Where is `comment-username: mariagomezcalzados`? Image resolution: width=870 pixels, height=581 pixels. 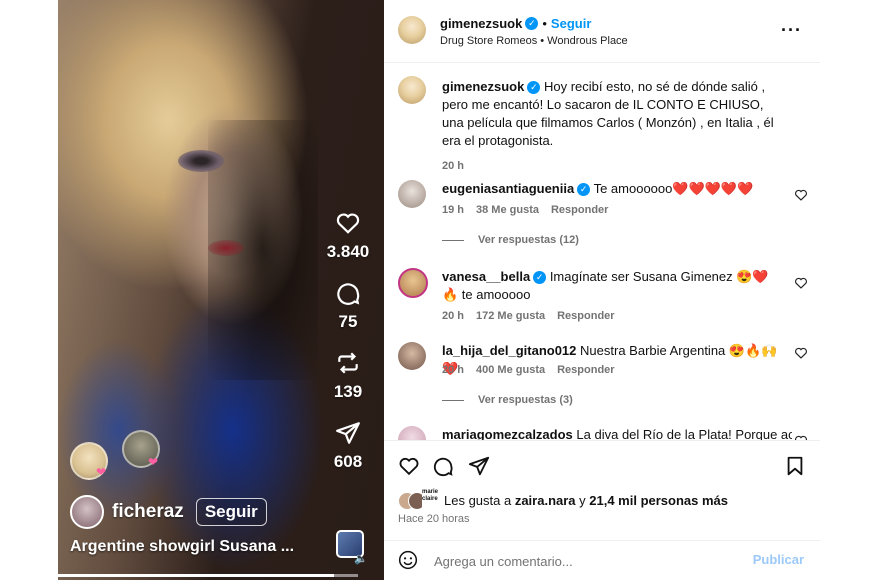 comment-username: mariagomezcalzados is located at coordinates (507, 433).